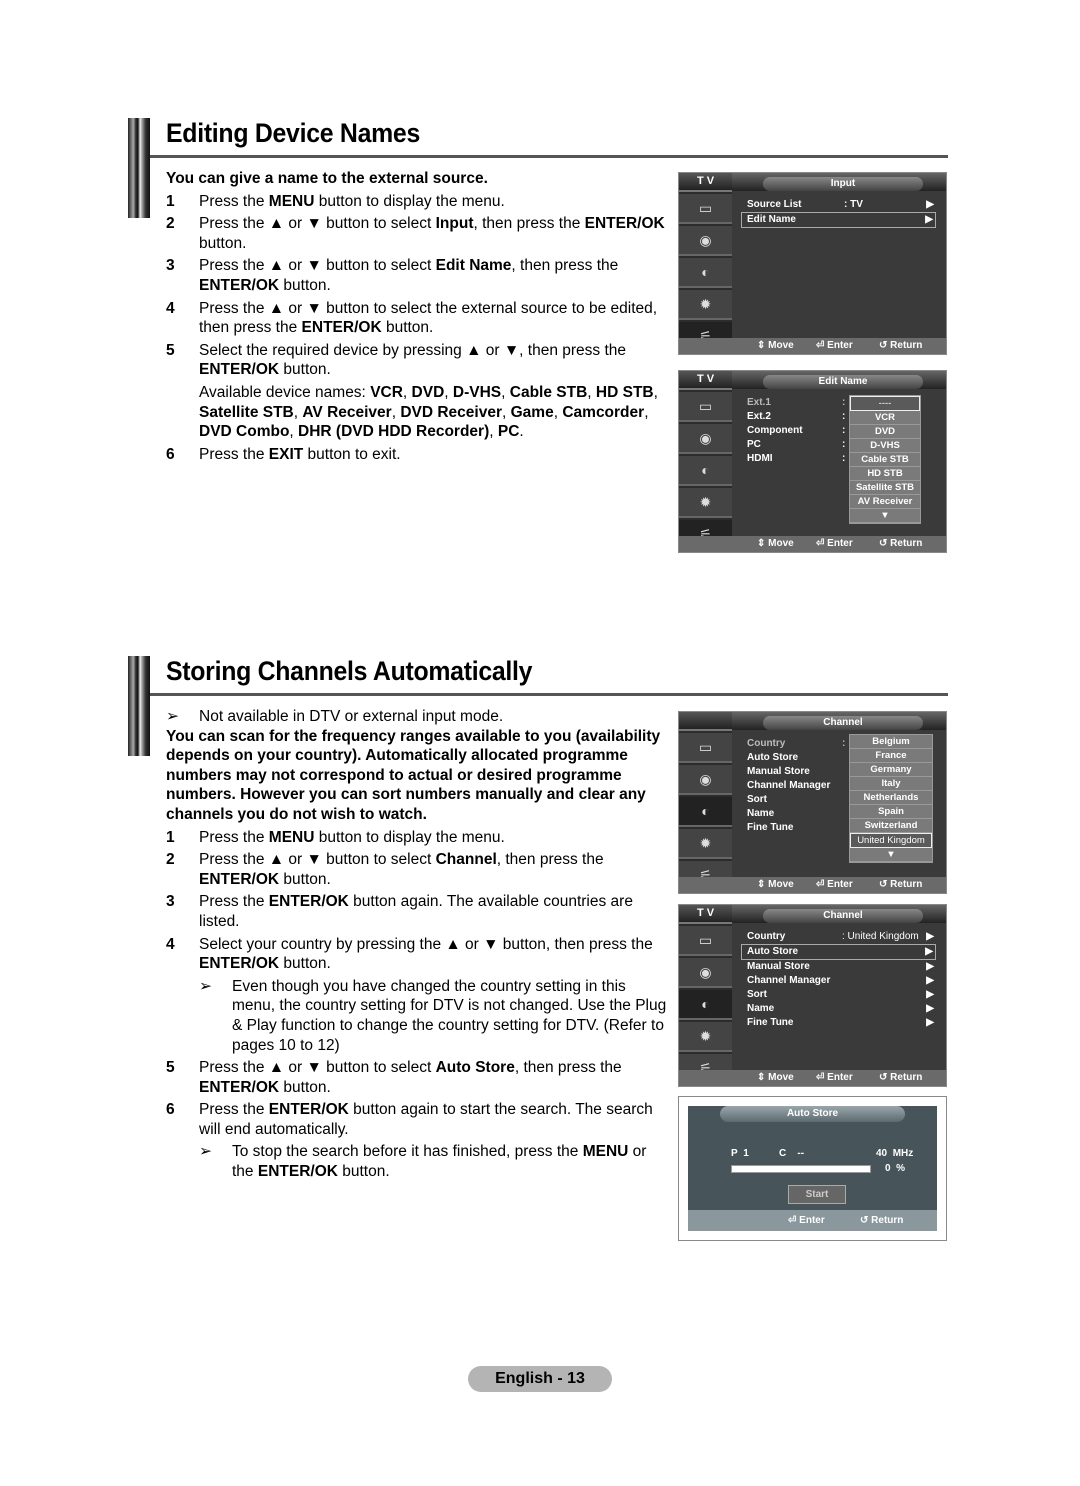 The height and width of the screenshot is (1486, 1080). What do you see at coordinates (170, 1110) in the screenshot?
I see `step-number: 6` at bounding box center [170, 1110].